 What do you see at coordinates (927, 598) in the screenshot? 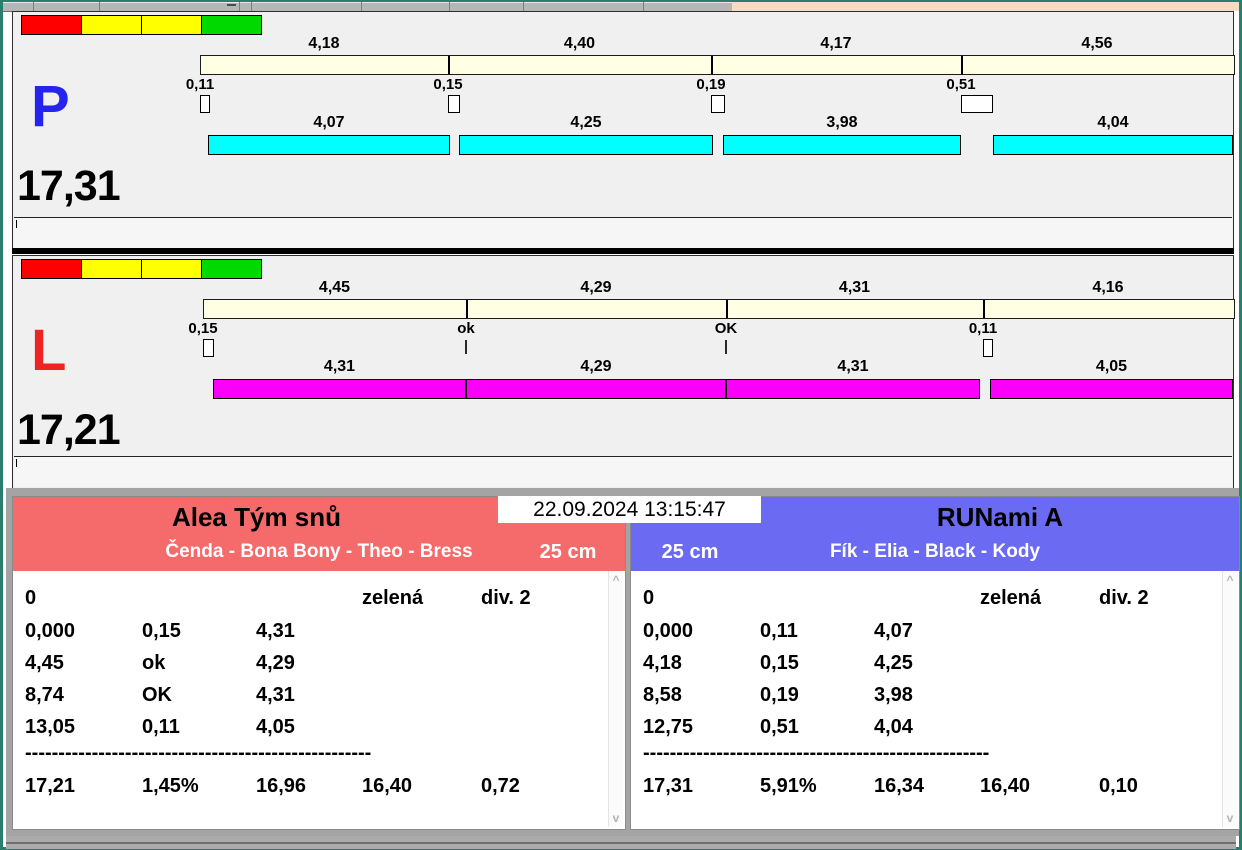
I see `result-row: 0 zelená div. 2` at bounding box center [927, 598].